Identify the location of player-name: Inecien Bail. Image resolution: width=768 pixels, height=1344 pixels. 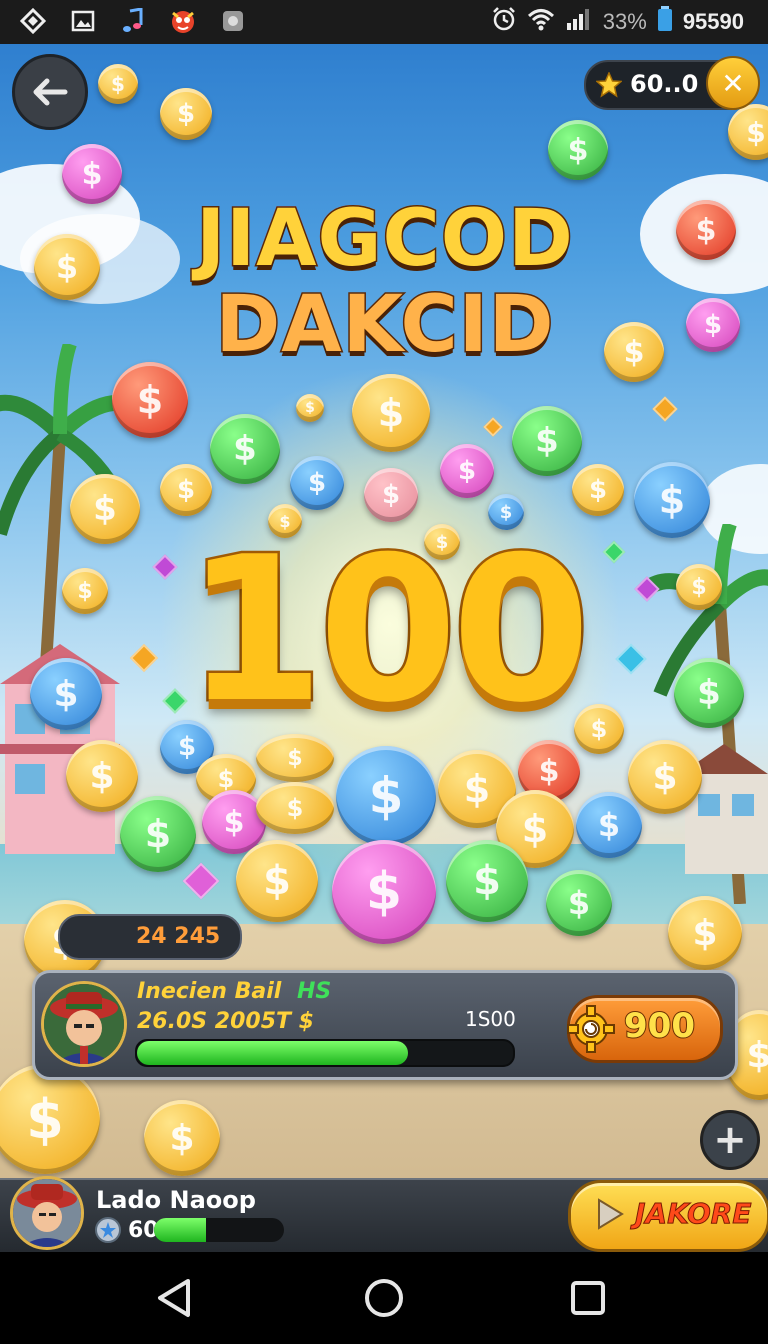
(209, 991).